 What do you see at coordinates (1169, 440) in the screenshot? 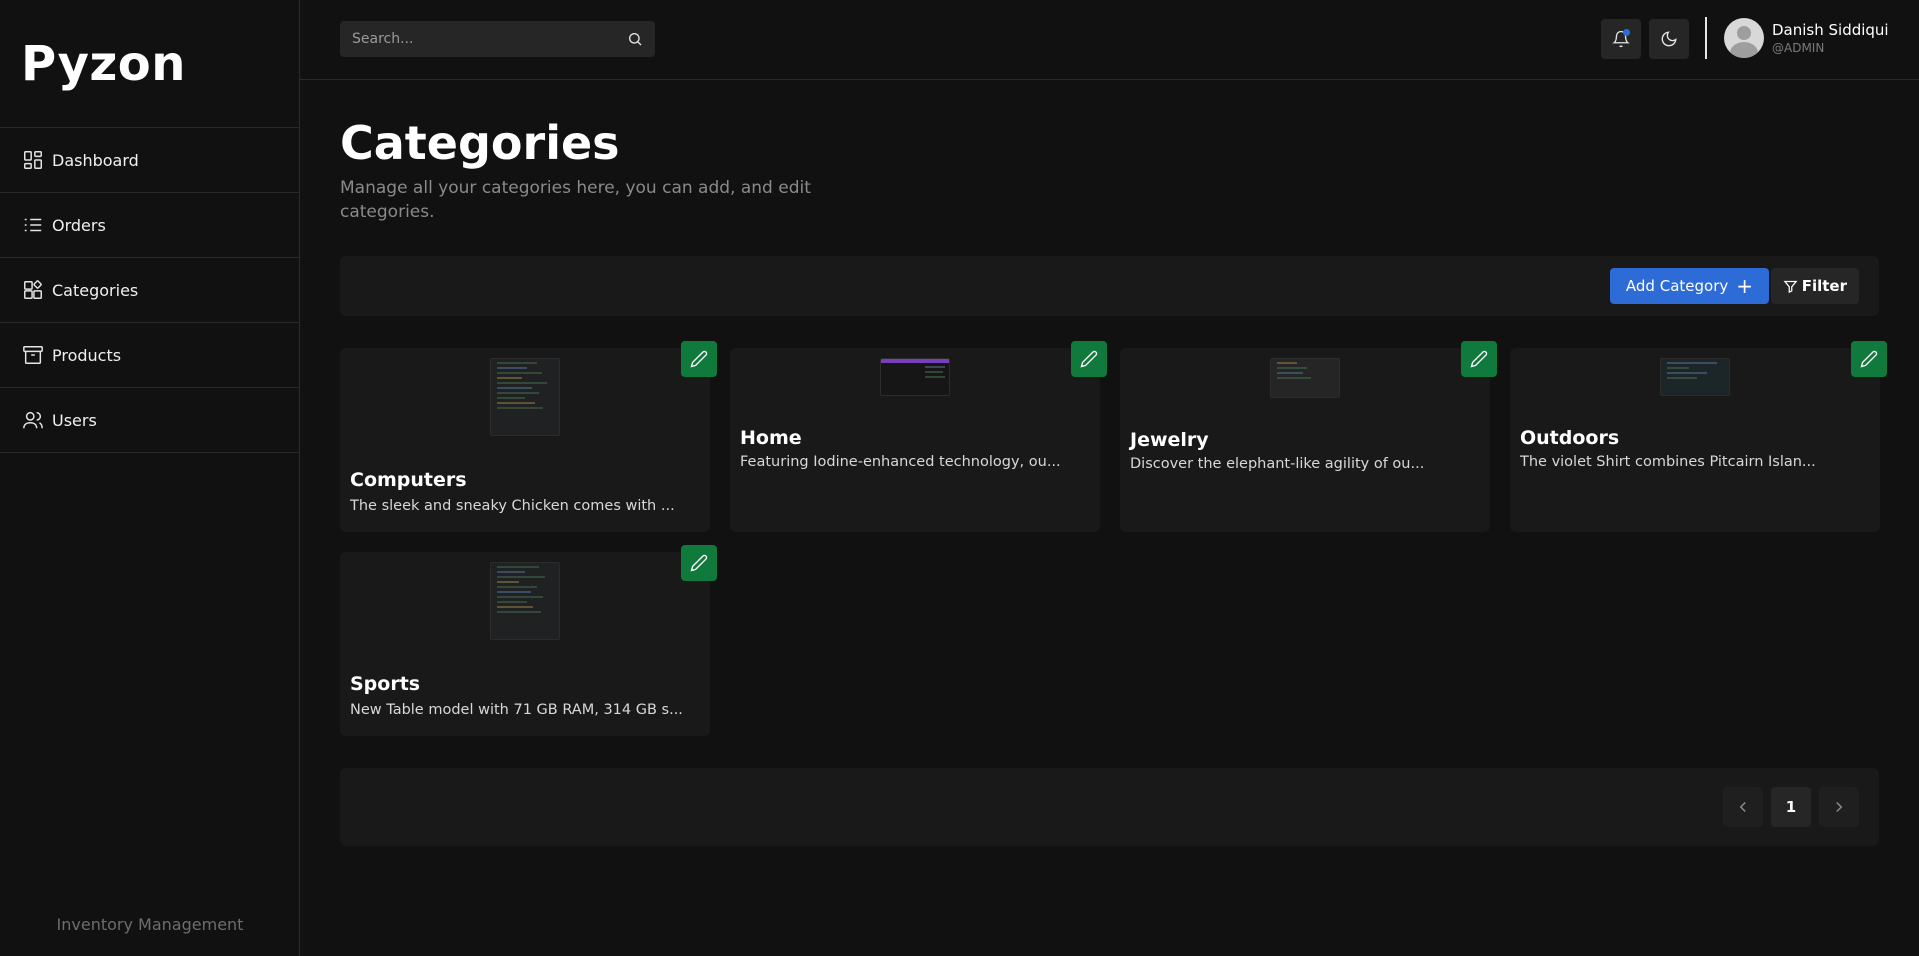
I see `category-name: Jewelry` at bounding box center [1169, 440].